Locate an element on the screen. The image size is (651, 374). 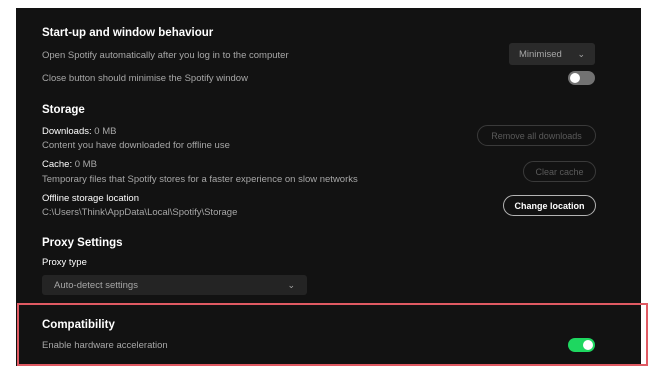
proxy-type-dropdown: Auto-detect settings ⌄ is located at coordinates (174, 285).